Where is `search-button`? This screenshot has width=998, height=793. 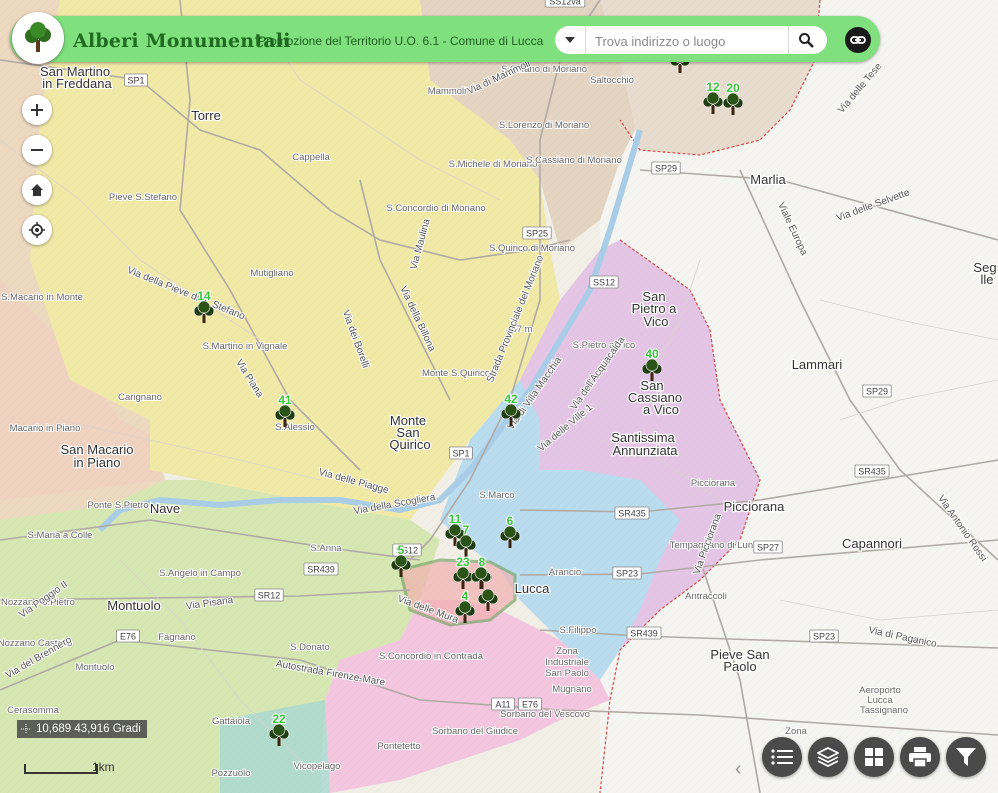 search-button is located at coordinates (805, 40).